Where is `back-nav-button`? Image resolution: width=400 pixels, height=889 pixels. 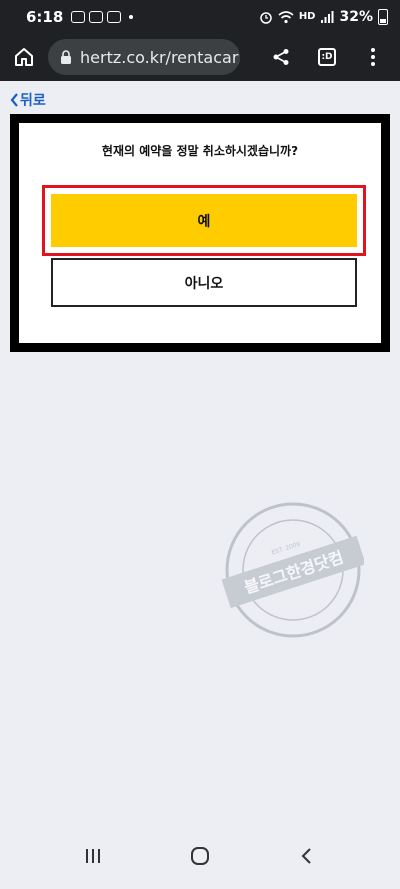
back-nav-button is located at coordinates (307, 856).